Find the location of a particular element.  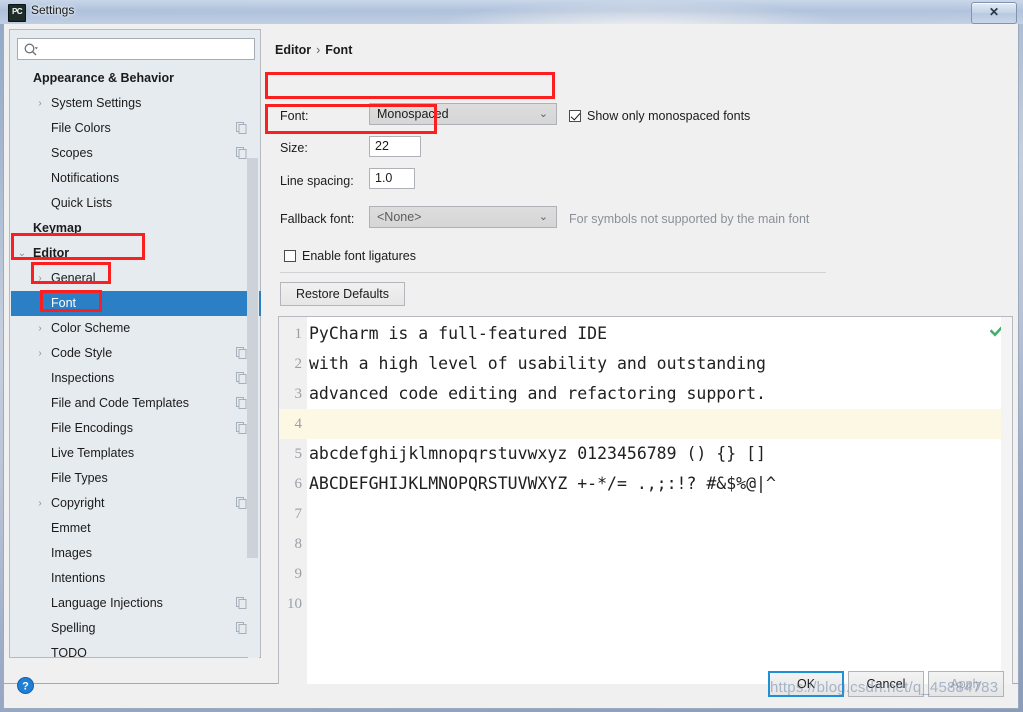

editor-line: 8 is located at coordinates (645, 544).